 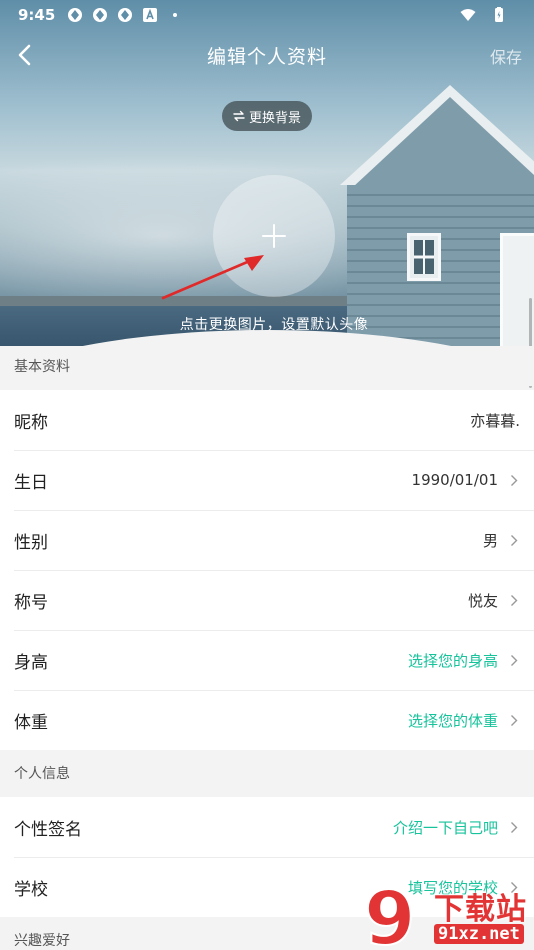 What do you see at coordinates (267, 720) in the screenshot?
I see `row-weight: 体重 选择您的体重` at bounding box center [267, 720].